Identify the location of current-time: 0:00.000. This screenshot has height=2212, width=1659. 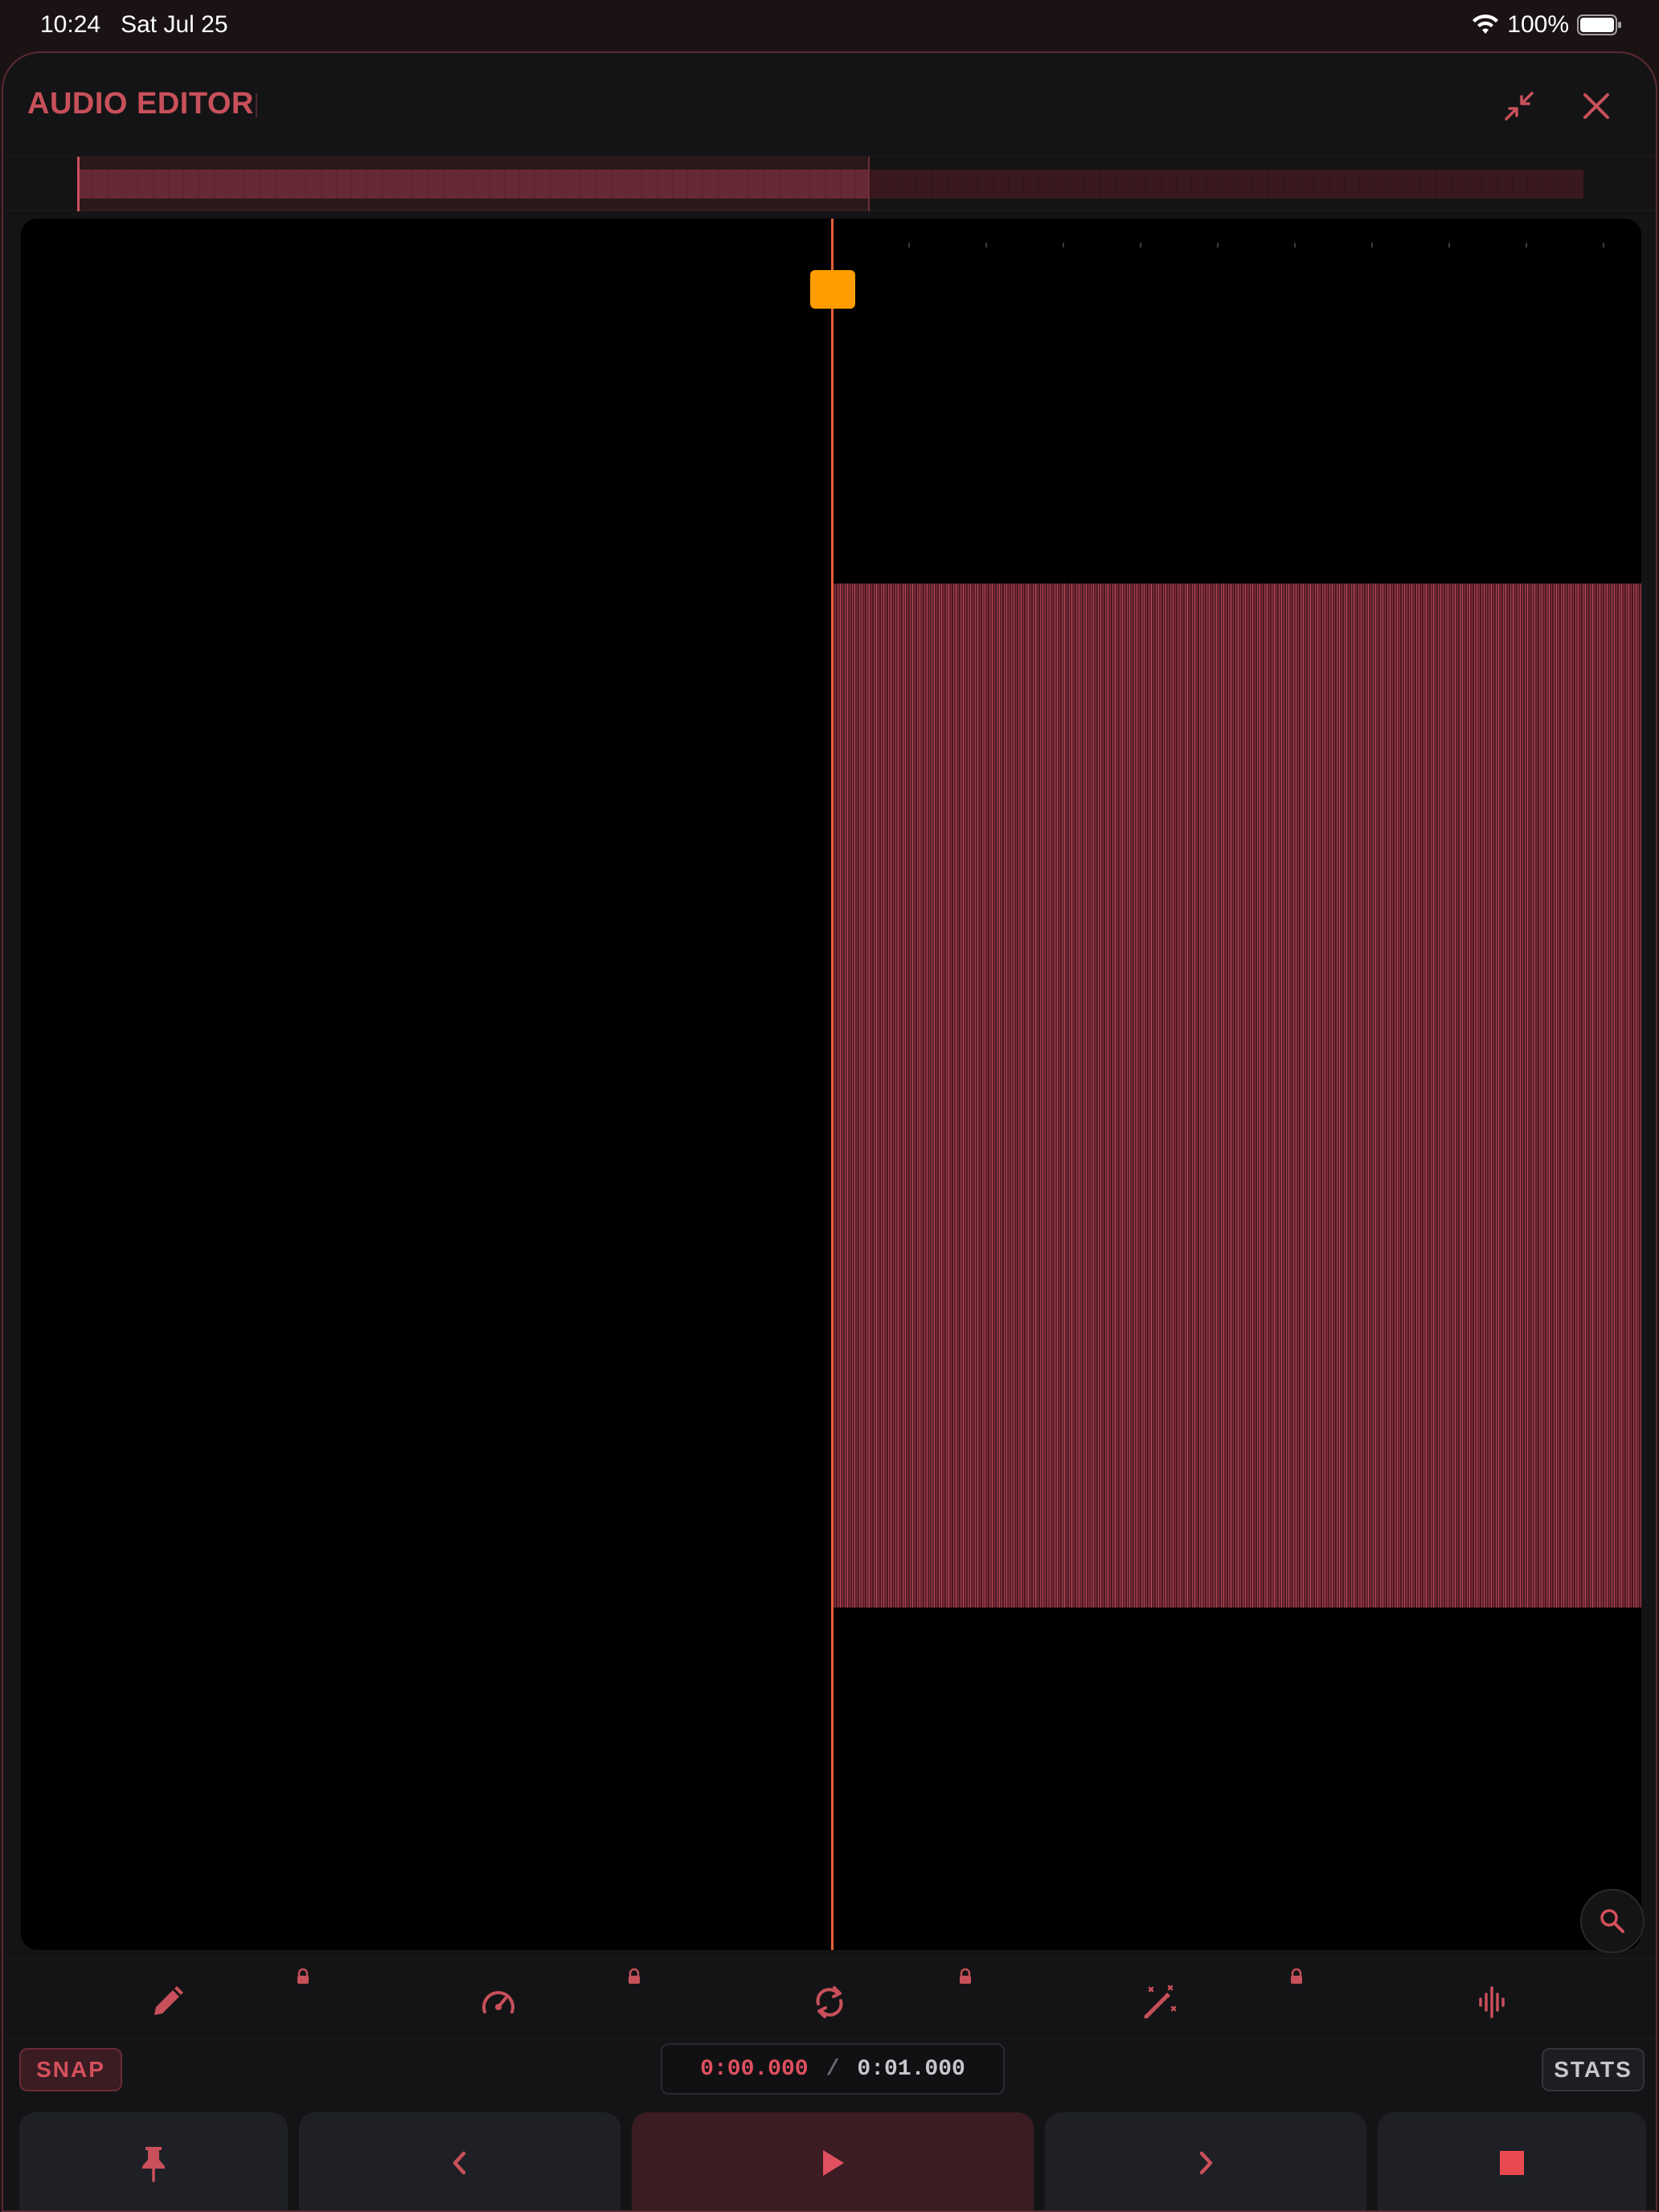
(754, 2069).